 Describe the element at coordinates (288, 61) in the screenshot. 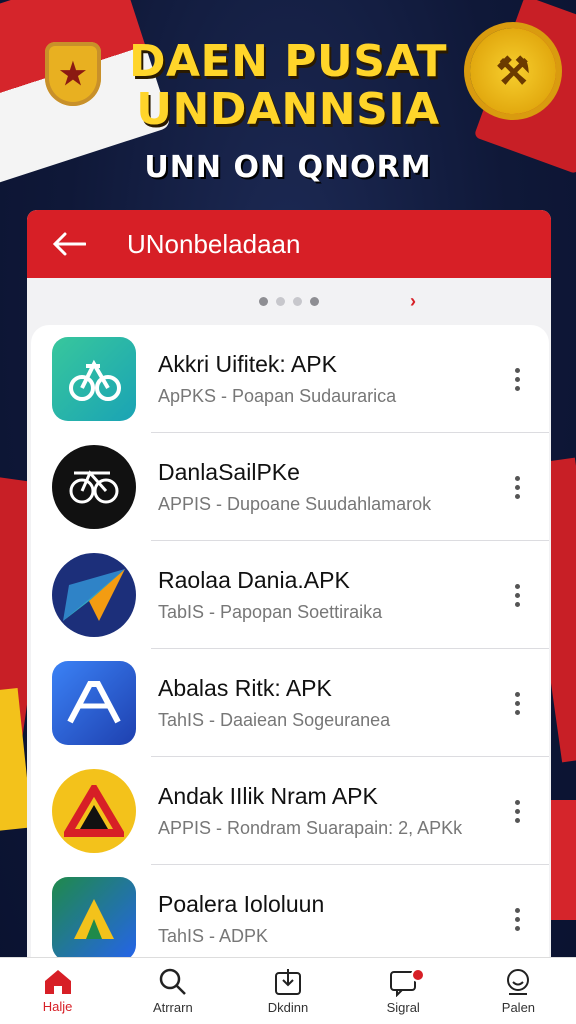

I see `banner-title-line1: DAEN PUSAT` at that location.